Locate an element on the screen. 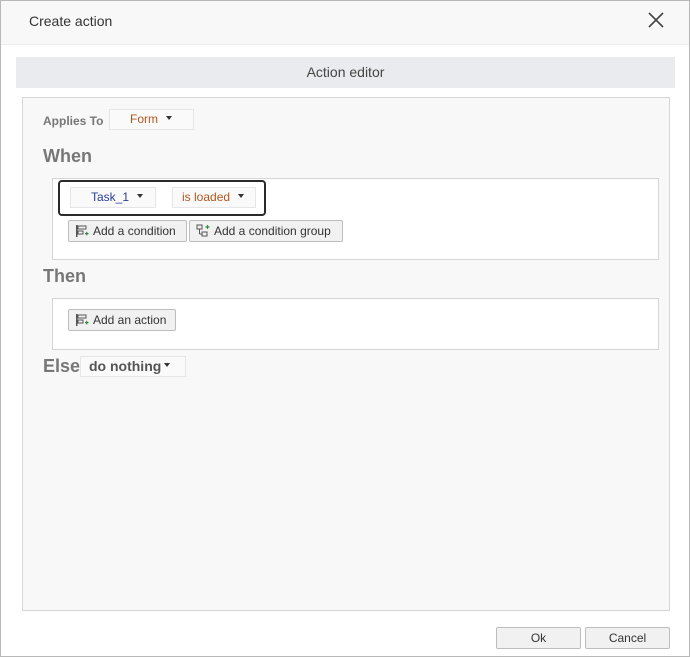 Image resolution: width=690 pixels, height=657 pixels. applies-to-dropdown: Form is located at coordinates (151, 119).